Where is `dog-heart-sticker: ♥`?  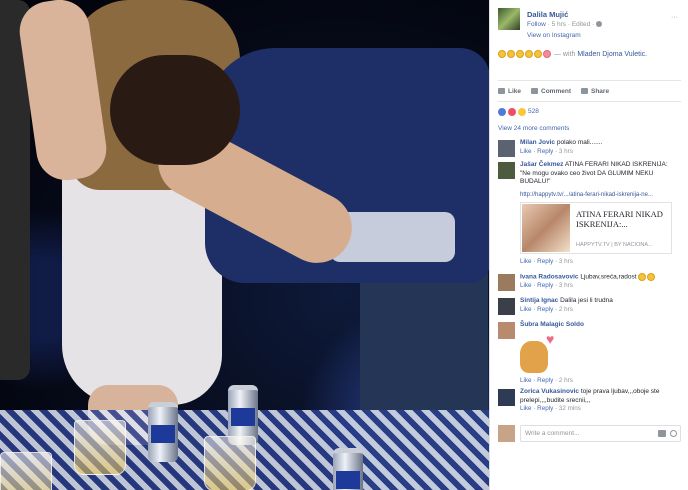 dog-heart-sticker: ♥ is located at coordinates (541, 353).